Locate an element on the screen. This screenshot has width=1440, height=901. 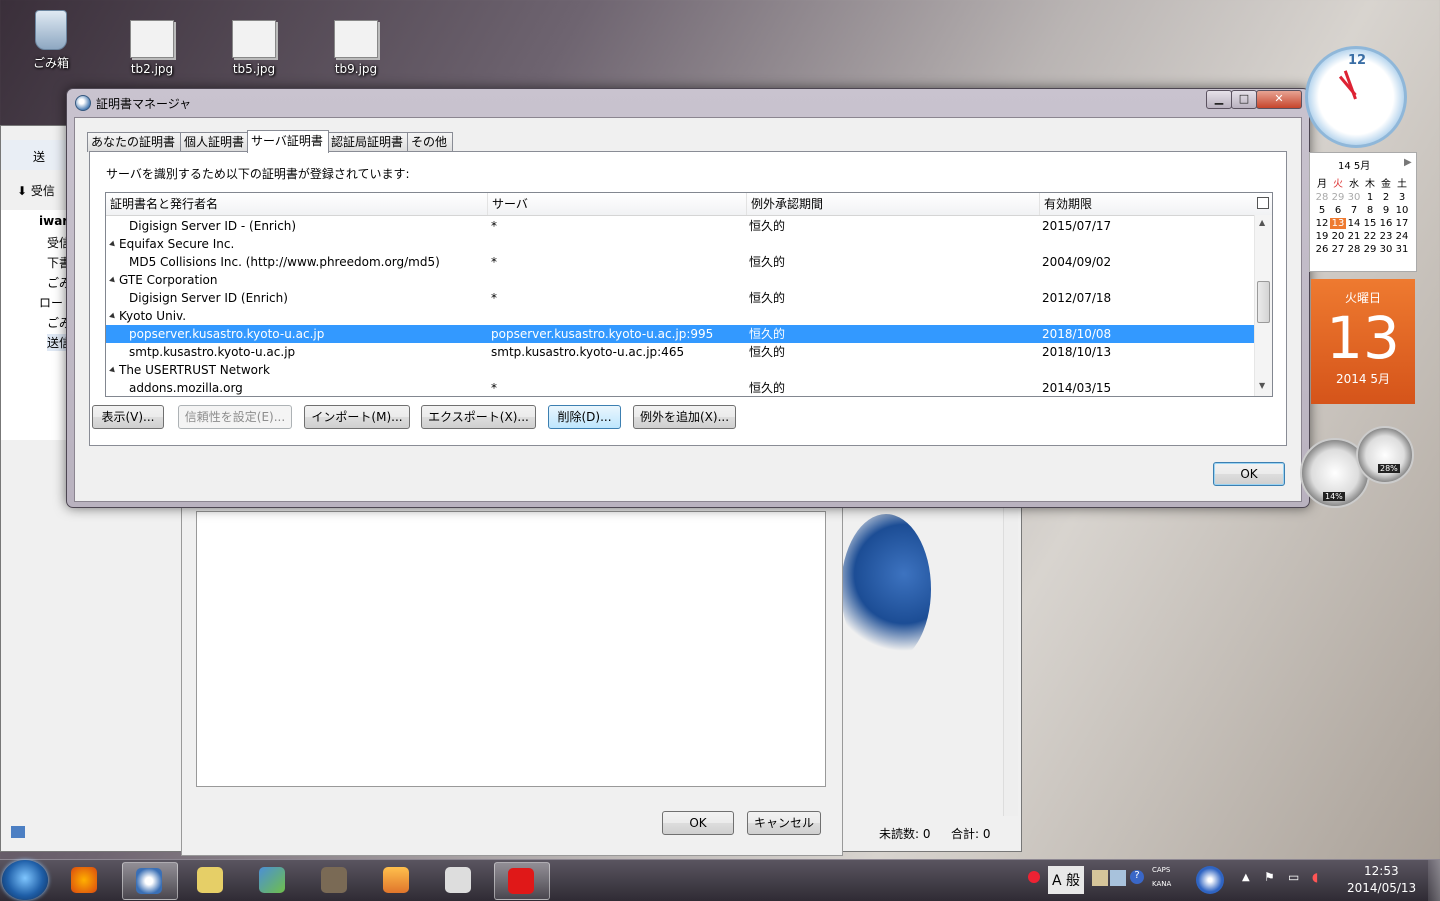
column-exception-period: 例外承認期間 is located at coordinates (893, 204).